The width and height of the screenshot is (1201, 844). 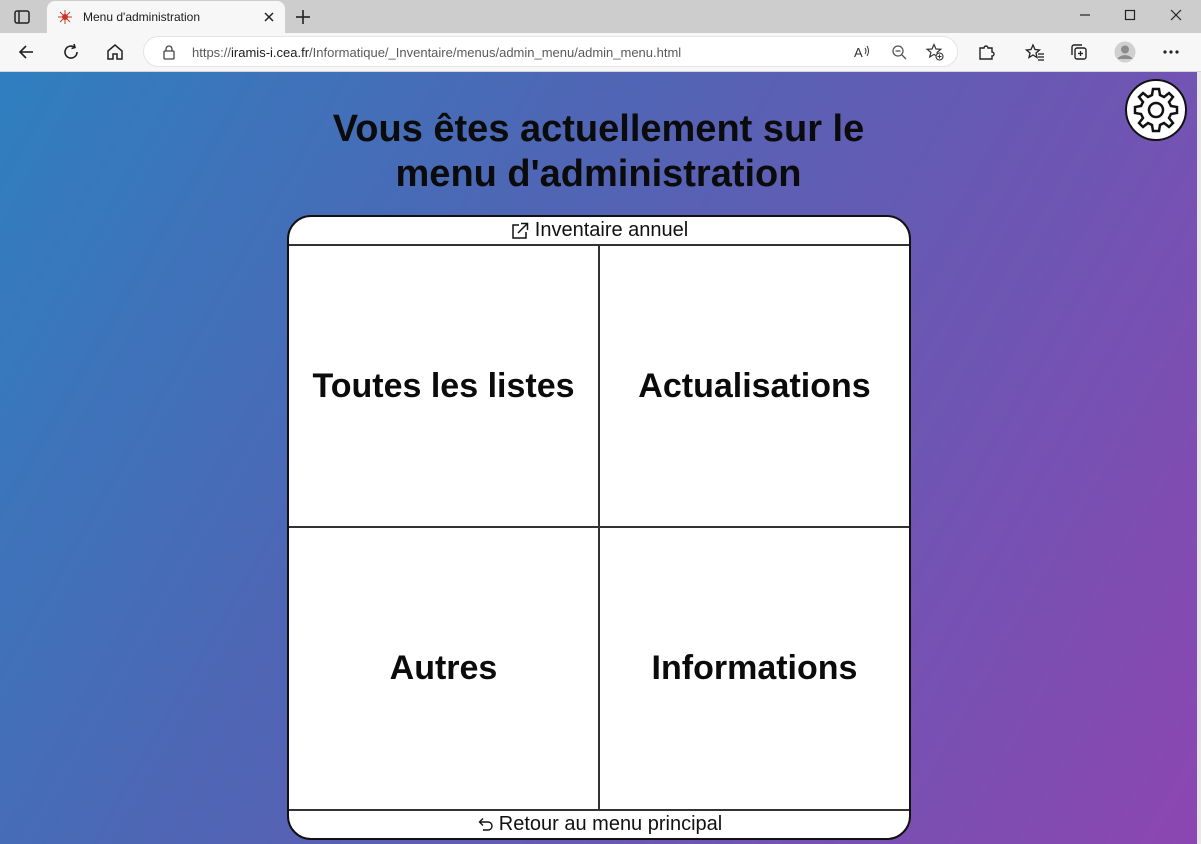 I want to click on profile-avatar-icon, so click(x=1125, y=52).